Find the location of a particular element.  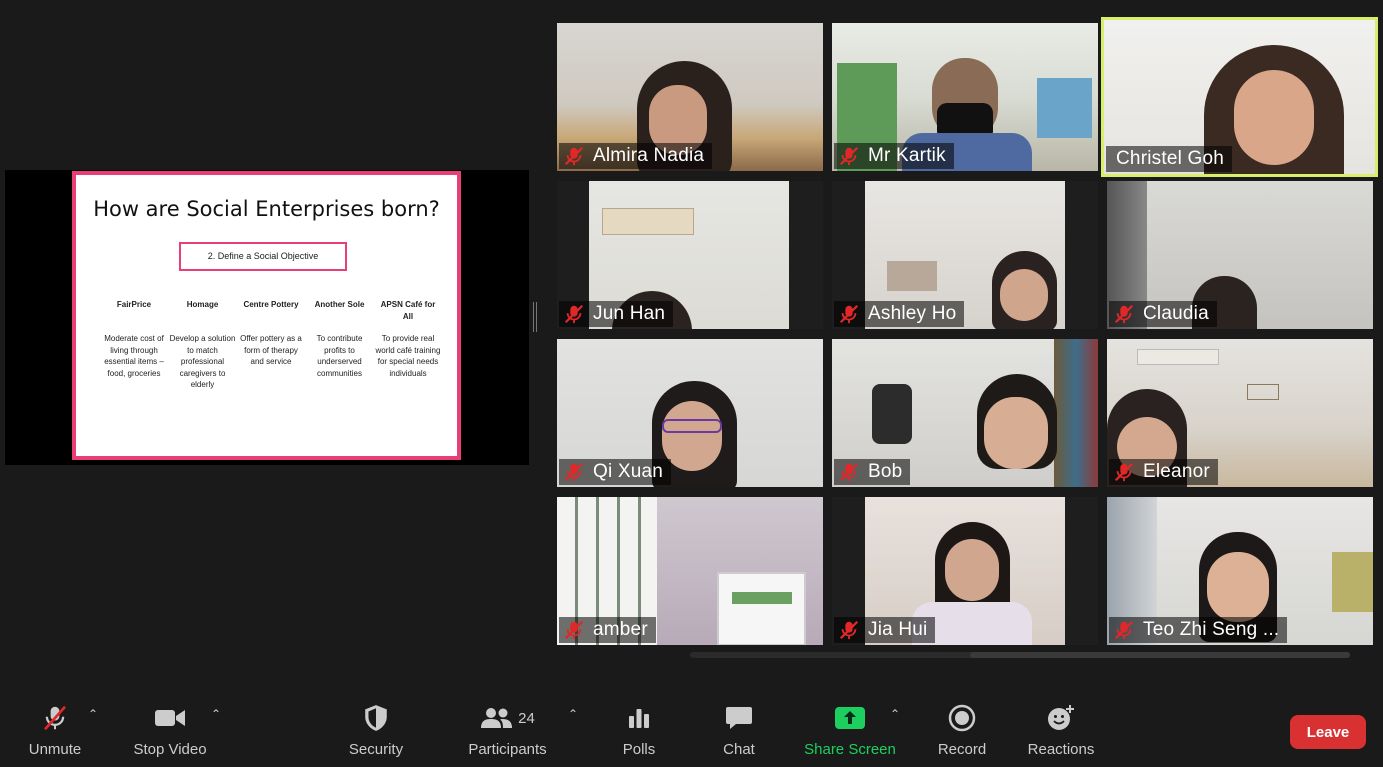

participant-name-tag: Jun Han is located at coordinates (616, 314).